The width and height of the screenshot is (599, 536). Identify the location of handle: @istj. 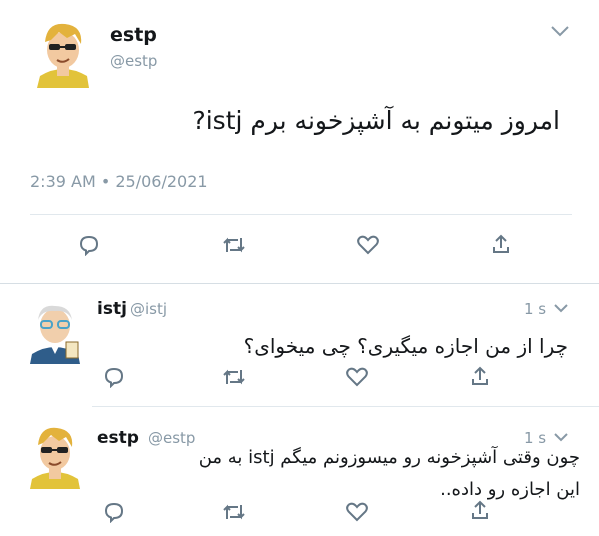
(148, 309).